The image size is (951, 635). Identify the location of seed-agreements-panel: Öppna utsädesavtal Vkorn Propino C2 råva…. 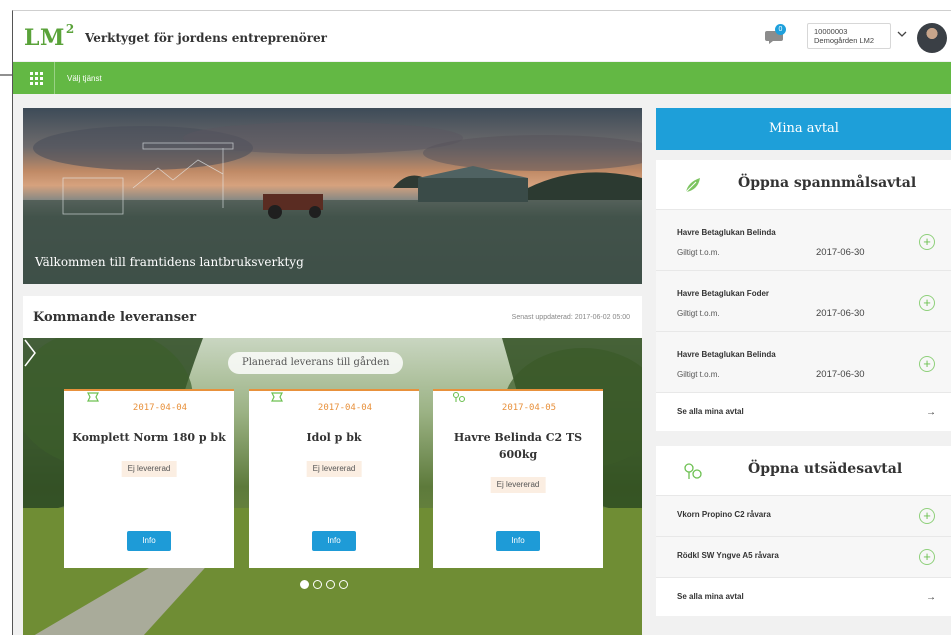
(803, 531).